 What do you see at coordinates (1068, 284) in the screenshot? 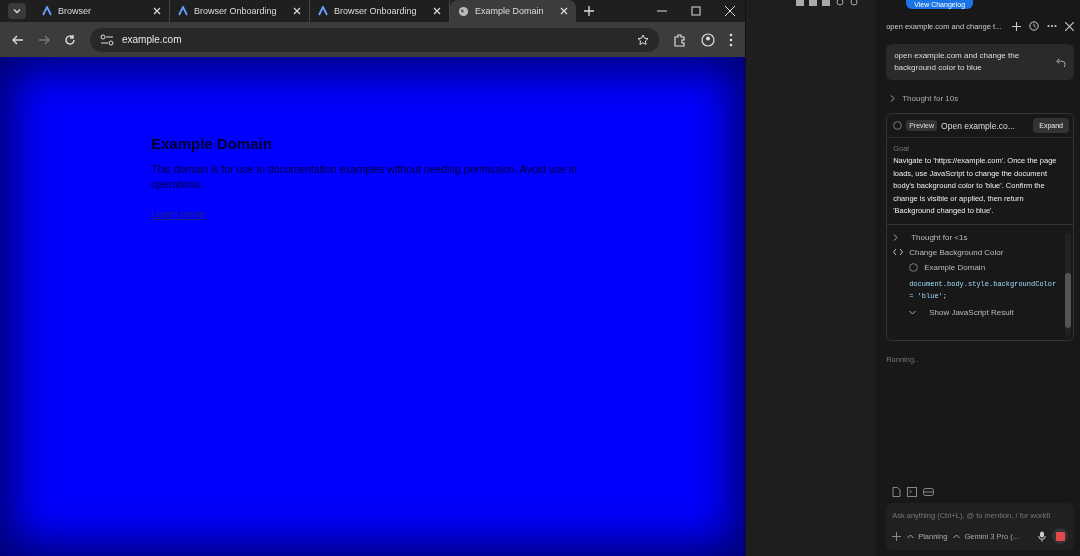
I see `scrollbar` at bounding box center [1068, 284].